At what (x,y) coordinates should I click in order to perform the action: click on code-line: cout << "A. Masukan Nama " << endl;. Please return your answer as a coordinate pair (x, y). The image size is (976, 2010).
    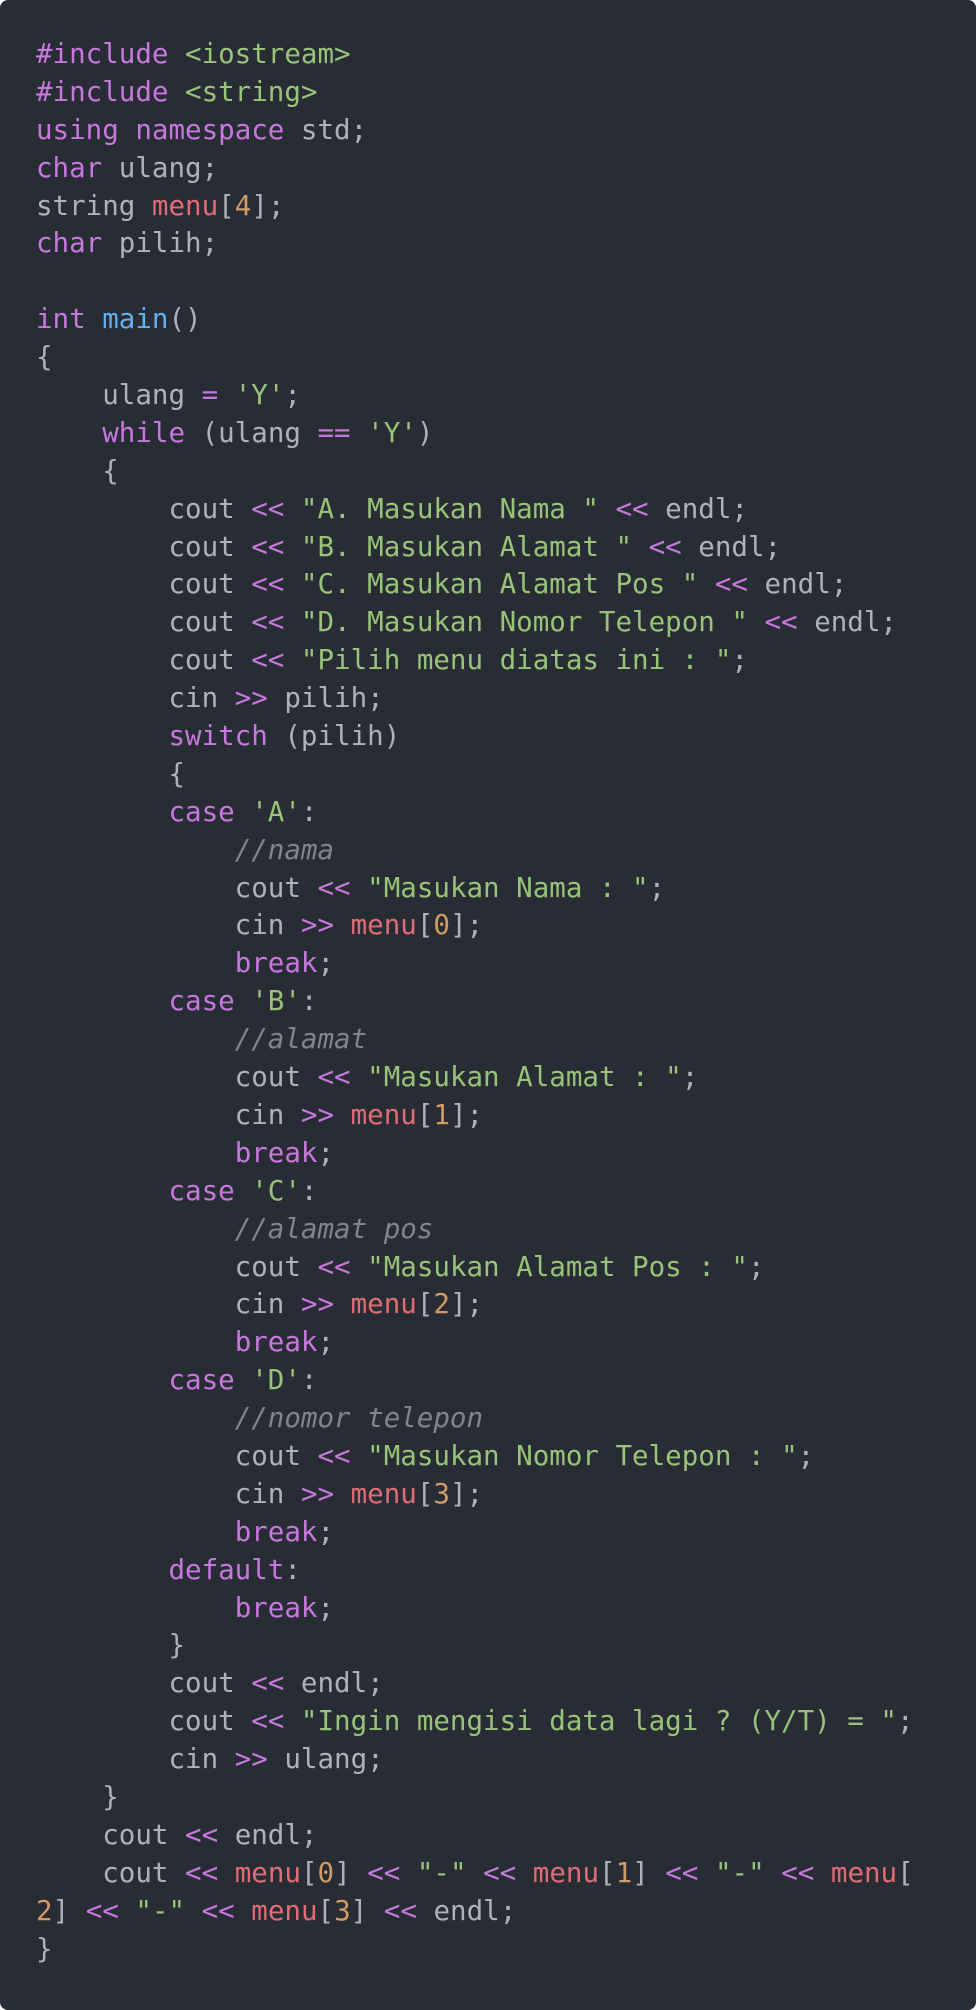
    Looking at the image, I should click on (496, 510).